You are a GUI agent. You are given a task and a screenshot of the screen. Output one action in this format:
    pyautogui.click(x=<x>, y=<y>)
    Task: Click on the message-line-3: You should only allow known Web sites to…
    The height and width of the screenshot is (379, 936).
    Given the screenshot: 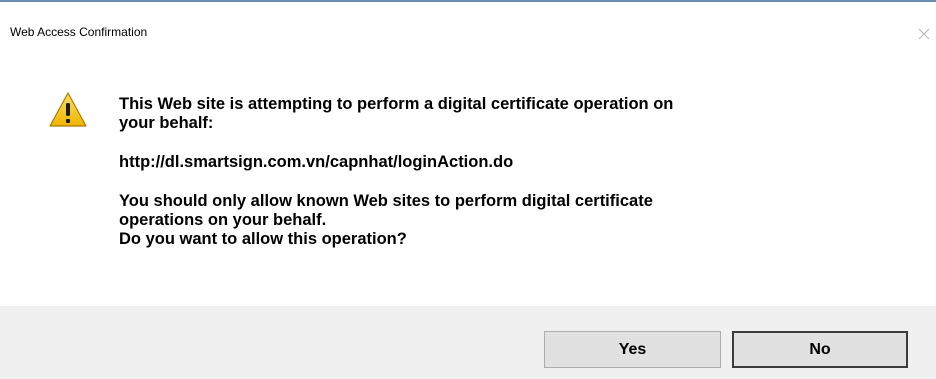 What is the action you would take?
    pyautogui.click(x=386, y=201)
    